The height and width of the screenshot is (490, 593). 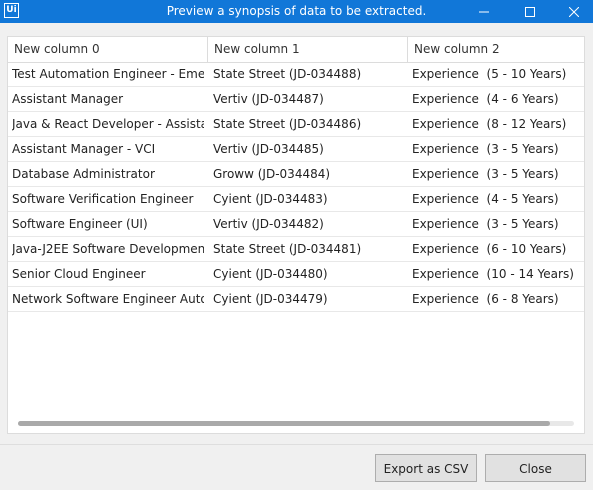 I want to click on minimize-button, so click(x=484, y=11).